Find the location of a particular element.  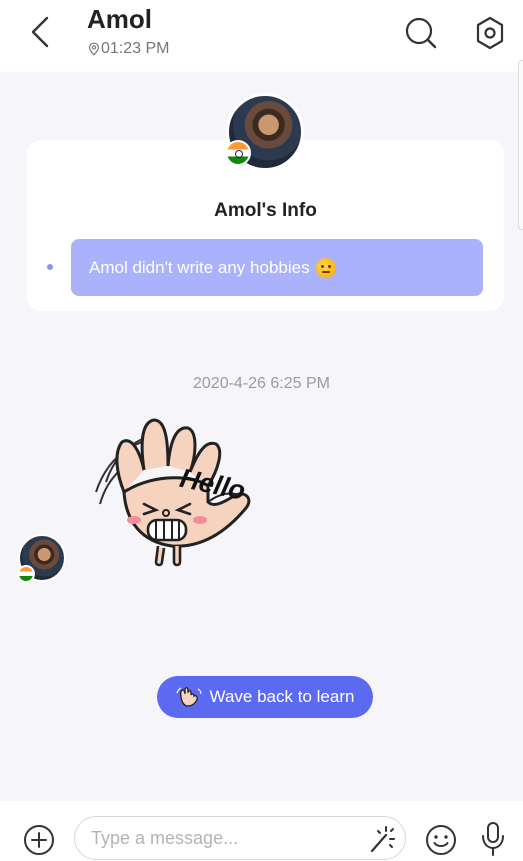

smiley-face-icon is located at coordinates (441, 840).